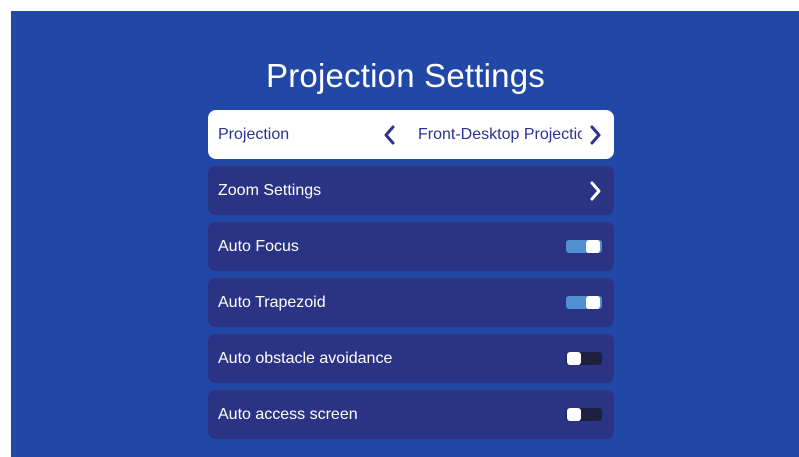 The height and width of the screenshot is (457, 799). I want to click on projection-value-text: Front-Desktop Projection, so click(500, 134).